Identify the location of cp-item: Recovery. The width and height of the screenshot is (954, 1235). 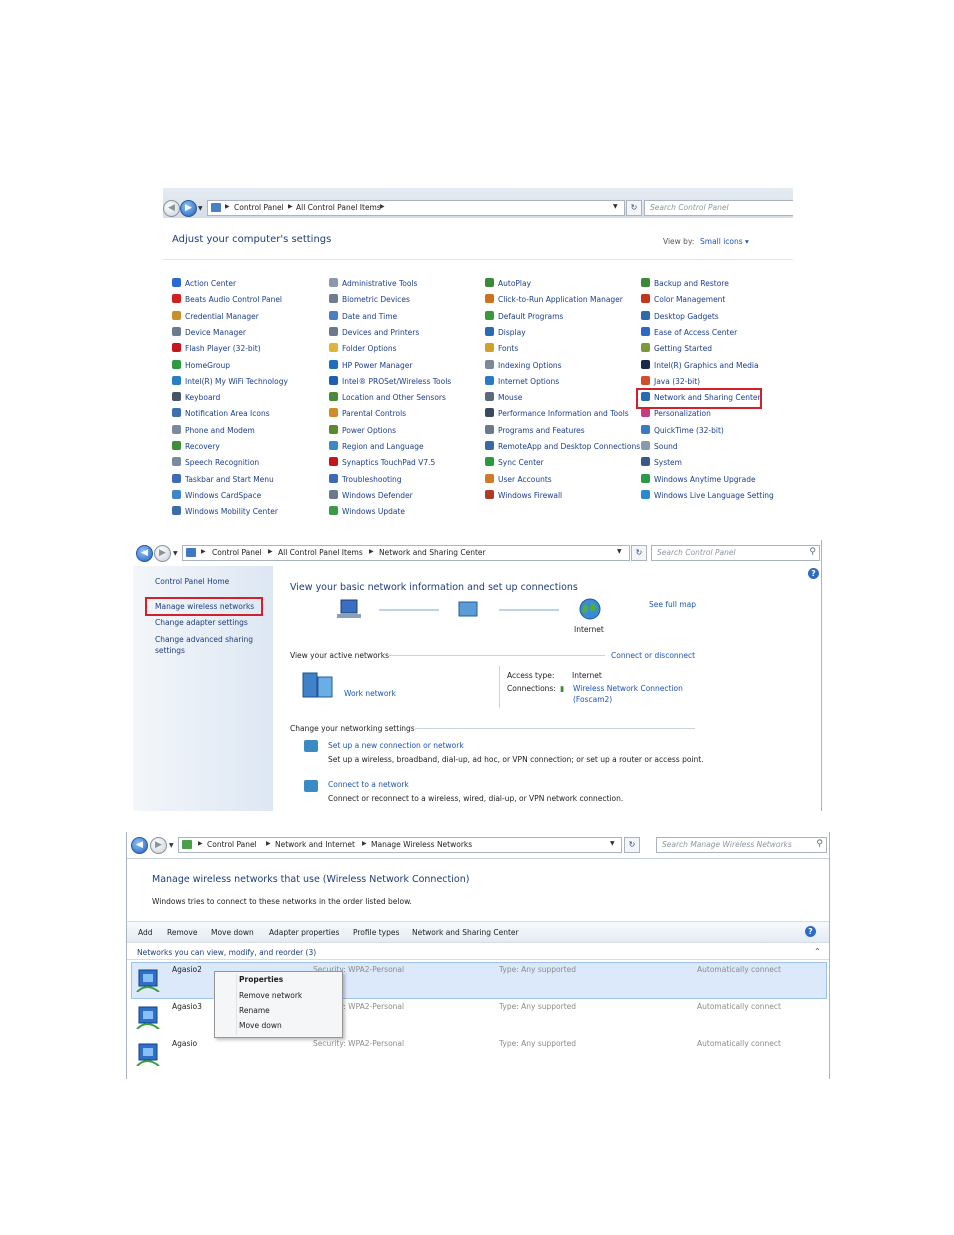
(196, 446).